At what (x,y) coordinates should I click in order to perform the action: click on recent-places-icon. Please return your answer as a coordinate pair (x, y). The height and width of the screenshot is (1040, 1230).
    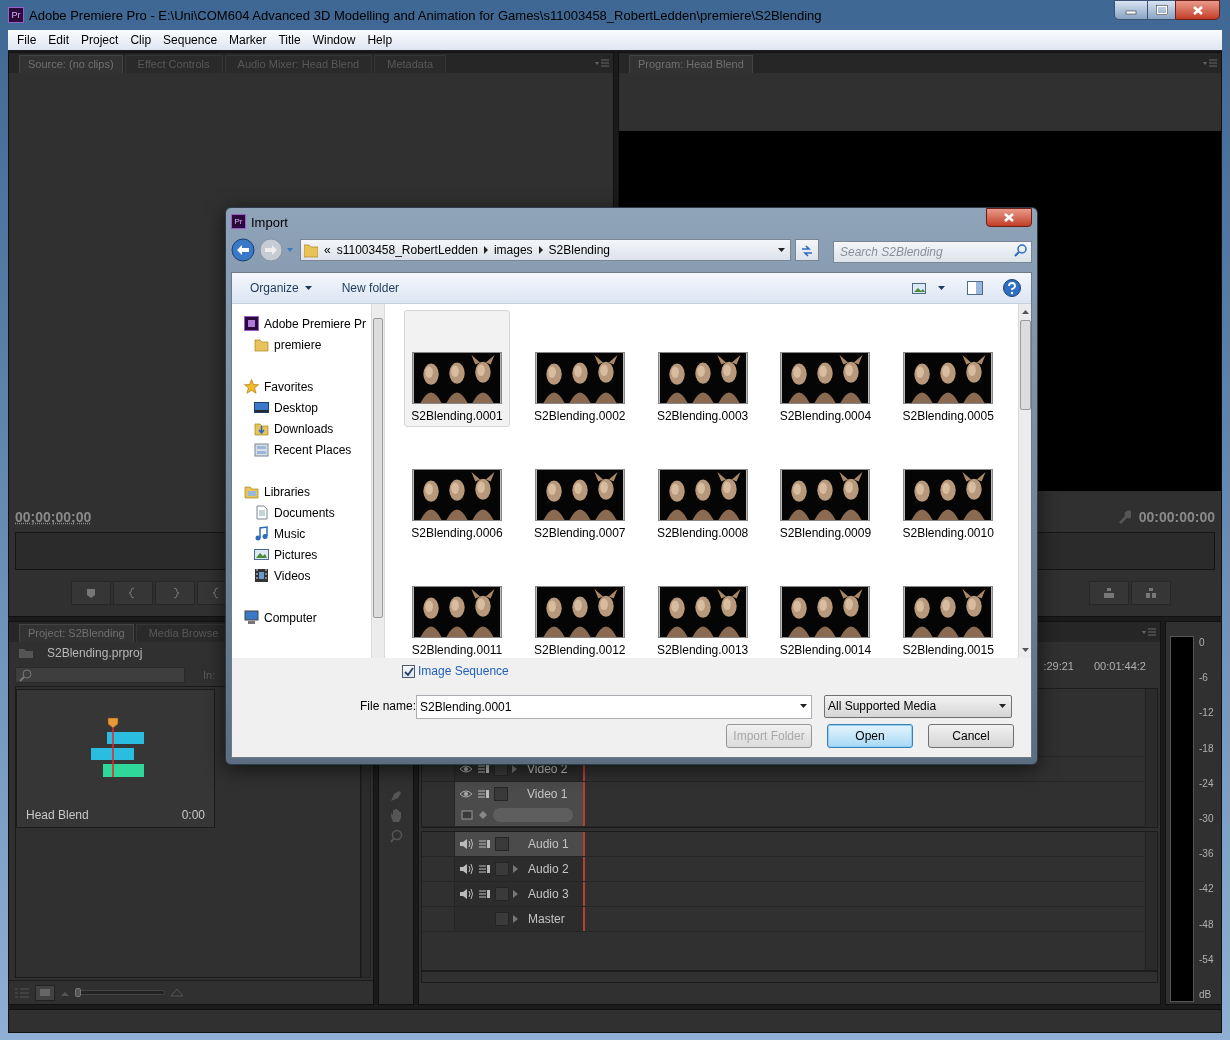
    Looking at the image, I should click on (261, 449).